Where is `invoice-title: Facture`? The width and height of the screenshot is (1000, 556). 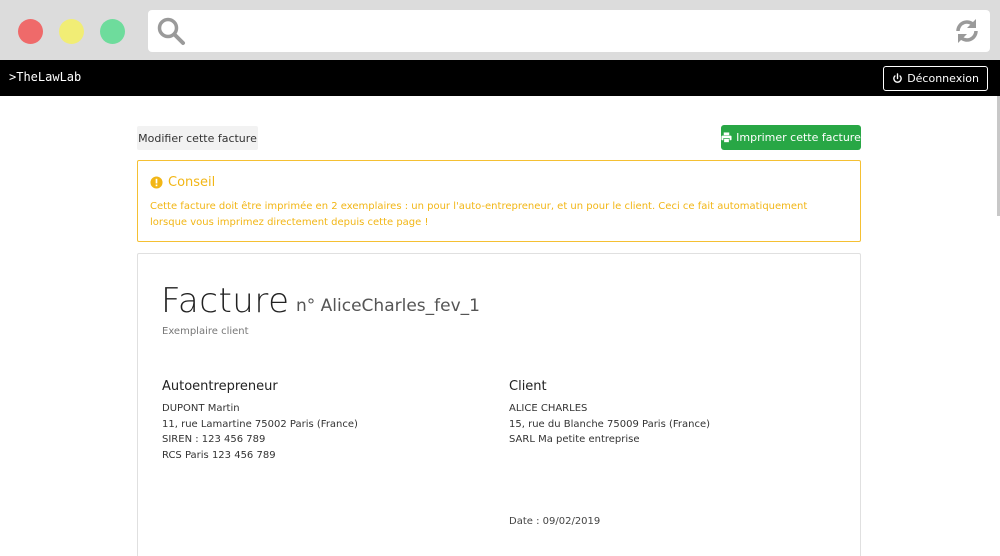 invoice-title: Facture is located at coordinates (225, 301).